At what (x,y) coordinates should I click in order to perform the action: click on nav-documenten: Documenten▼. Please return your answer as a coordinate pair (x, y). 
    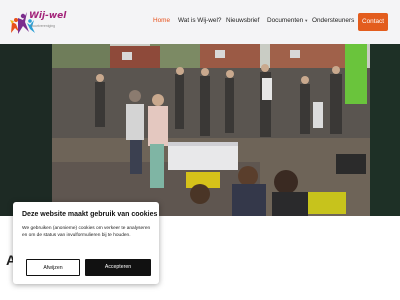
    Looking at the image, I should click on (287, 20).